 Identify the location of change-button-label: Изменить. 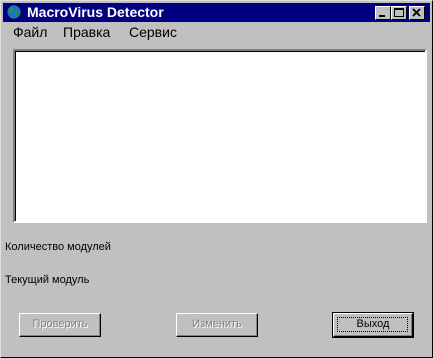
(217, 324).